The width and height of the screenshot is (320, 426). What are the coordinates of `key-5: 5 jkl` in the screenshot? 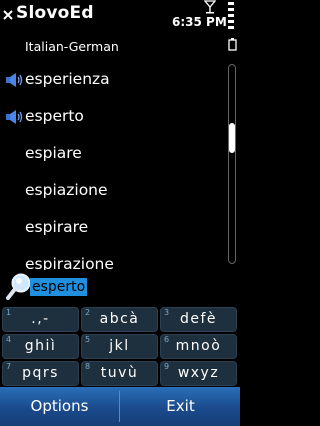 It's located at (119, 346).